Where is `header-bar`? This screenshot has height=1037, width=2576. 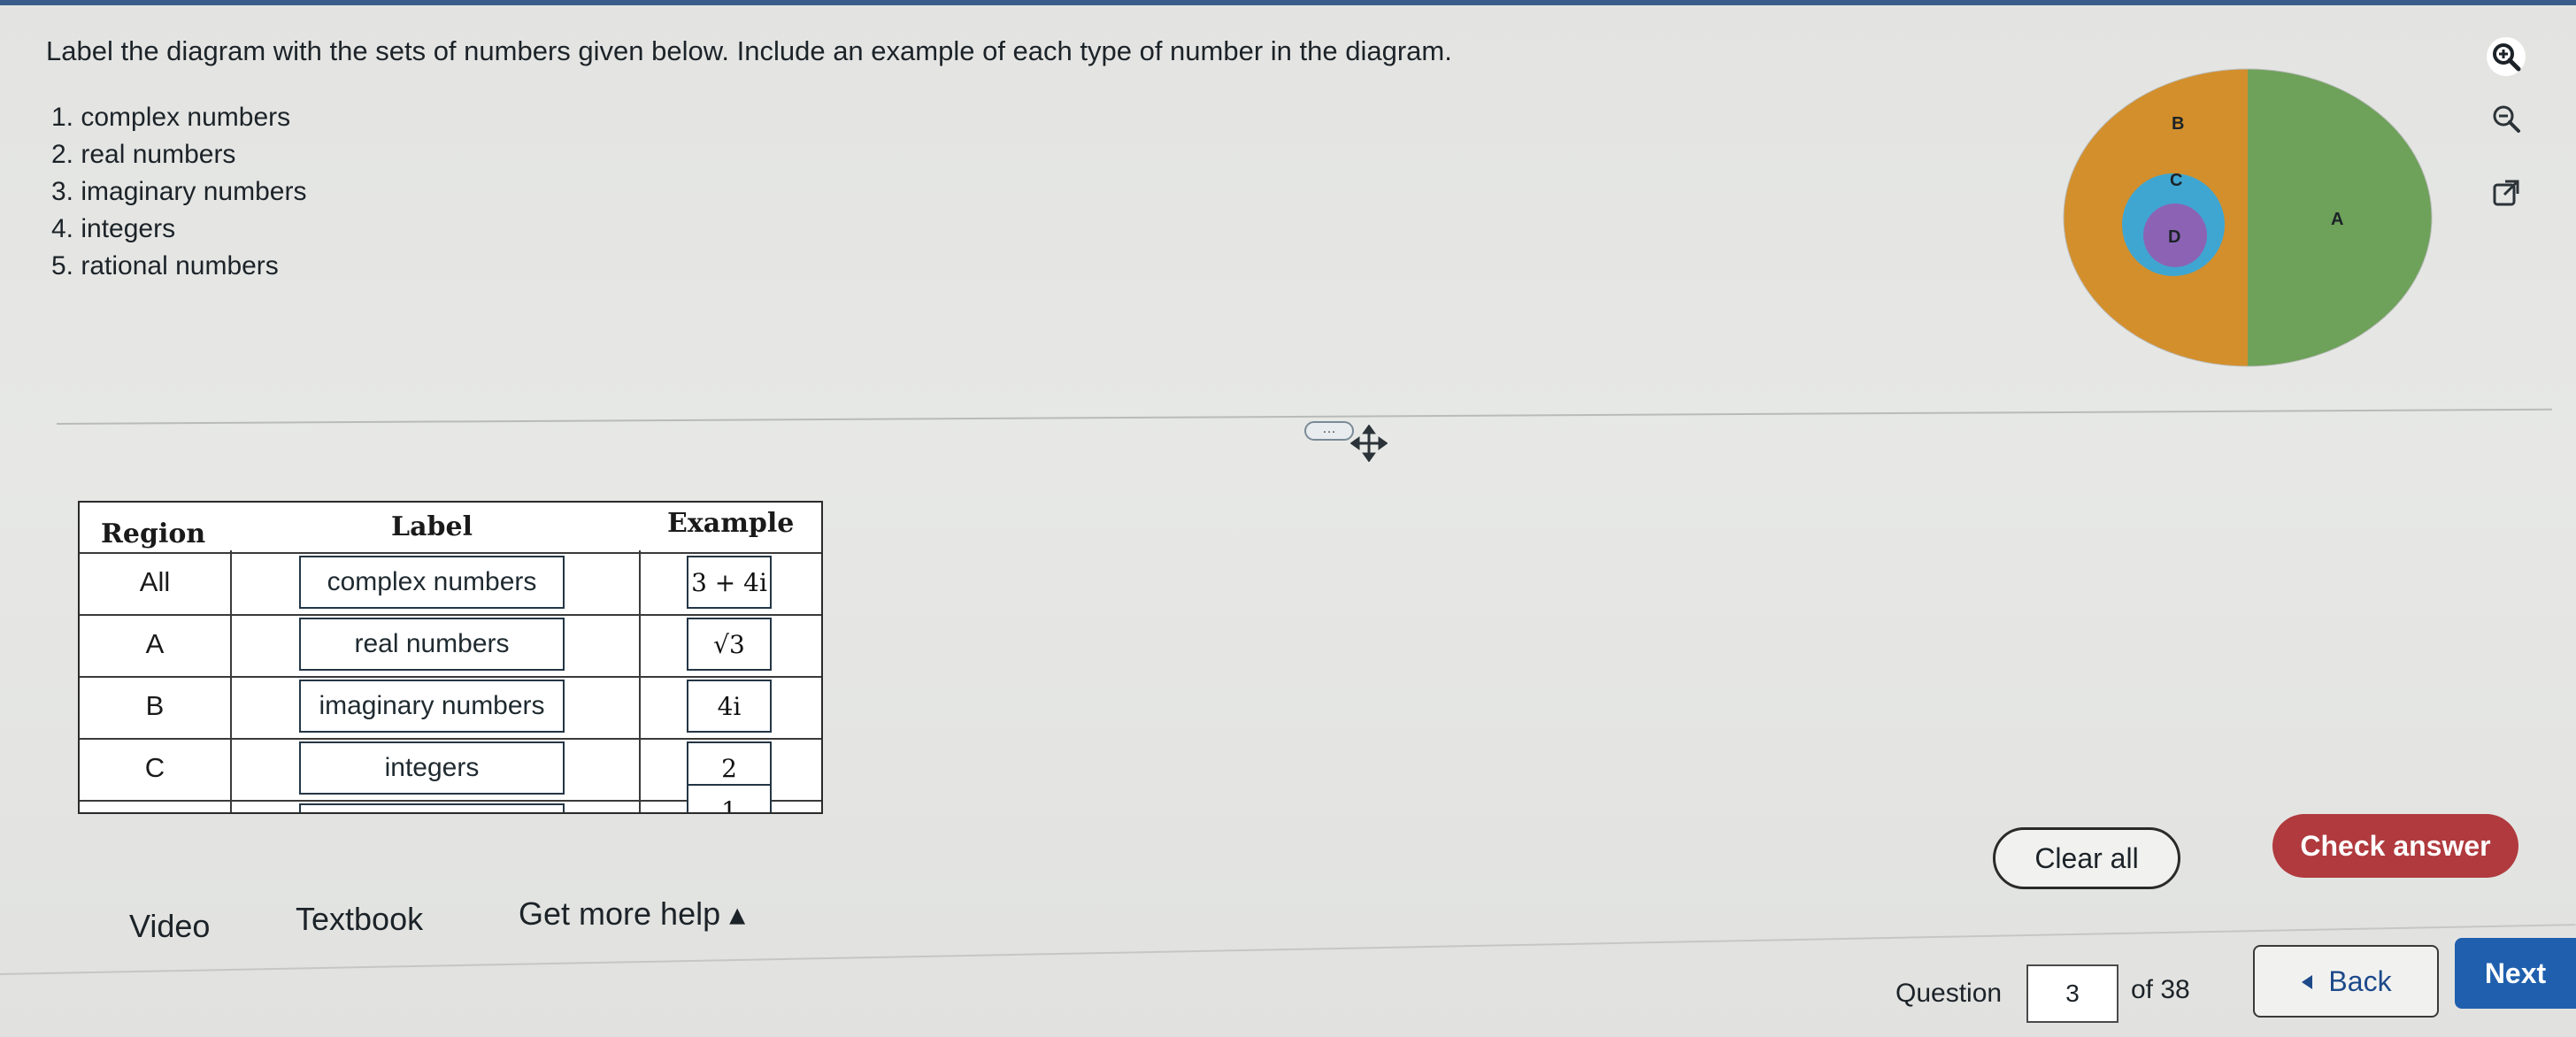
header-bar is located at coordinates (1288, 3).